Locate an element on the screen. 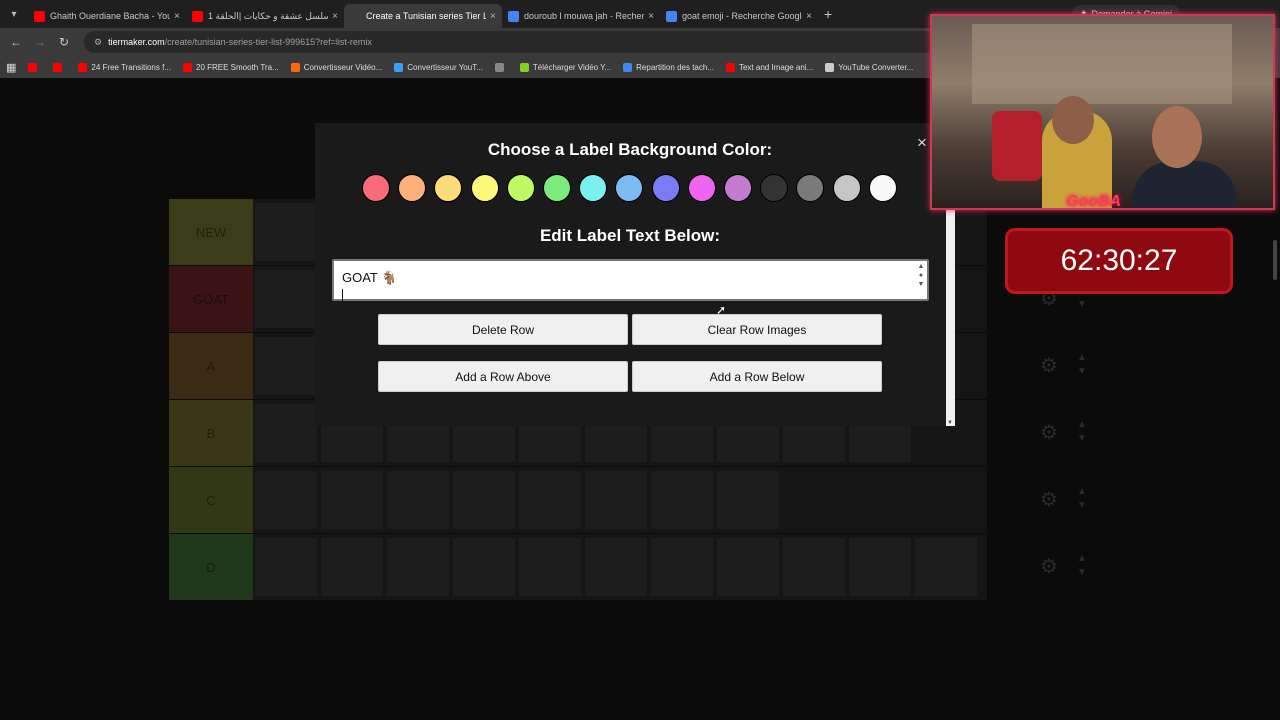  tier-label: NEW is located at coordinates (211, 232).